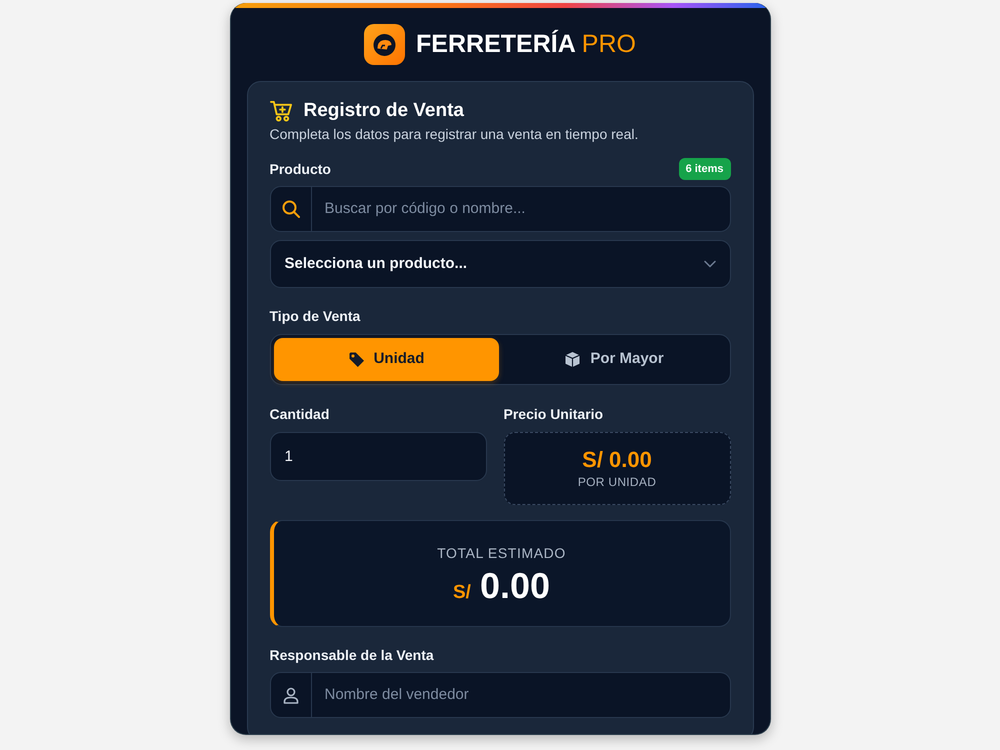  What do you see at coordinates (300, 169) in the screenshot?
I see `product-label: Producto` at bounding box center [300, 169].